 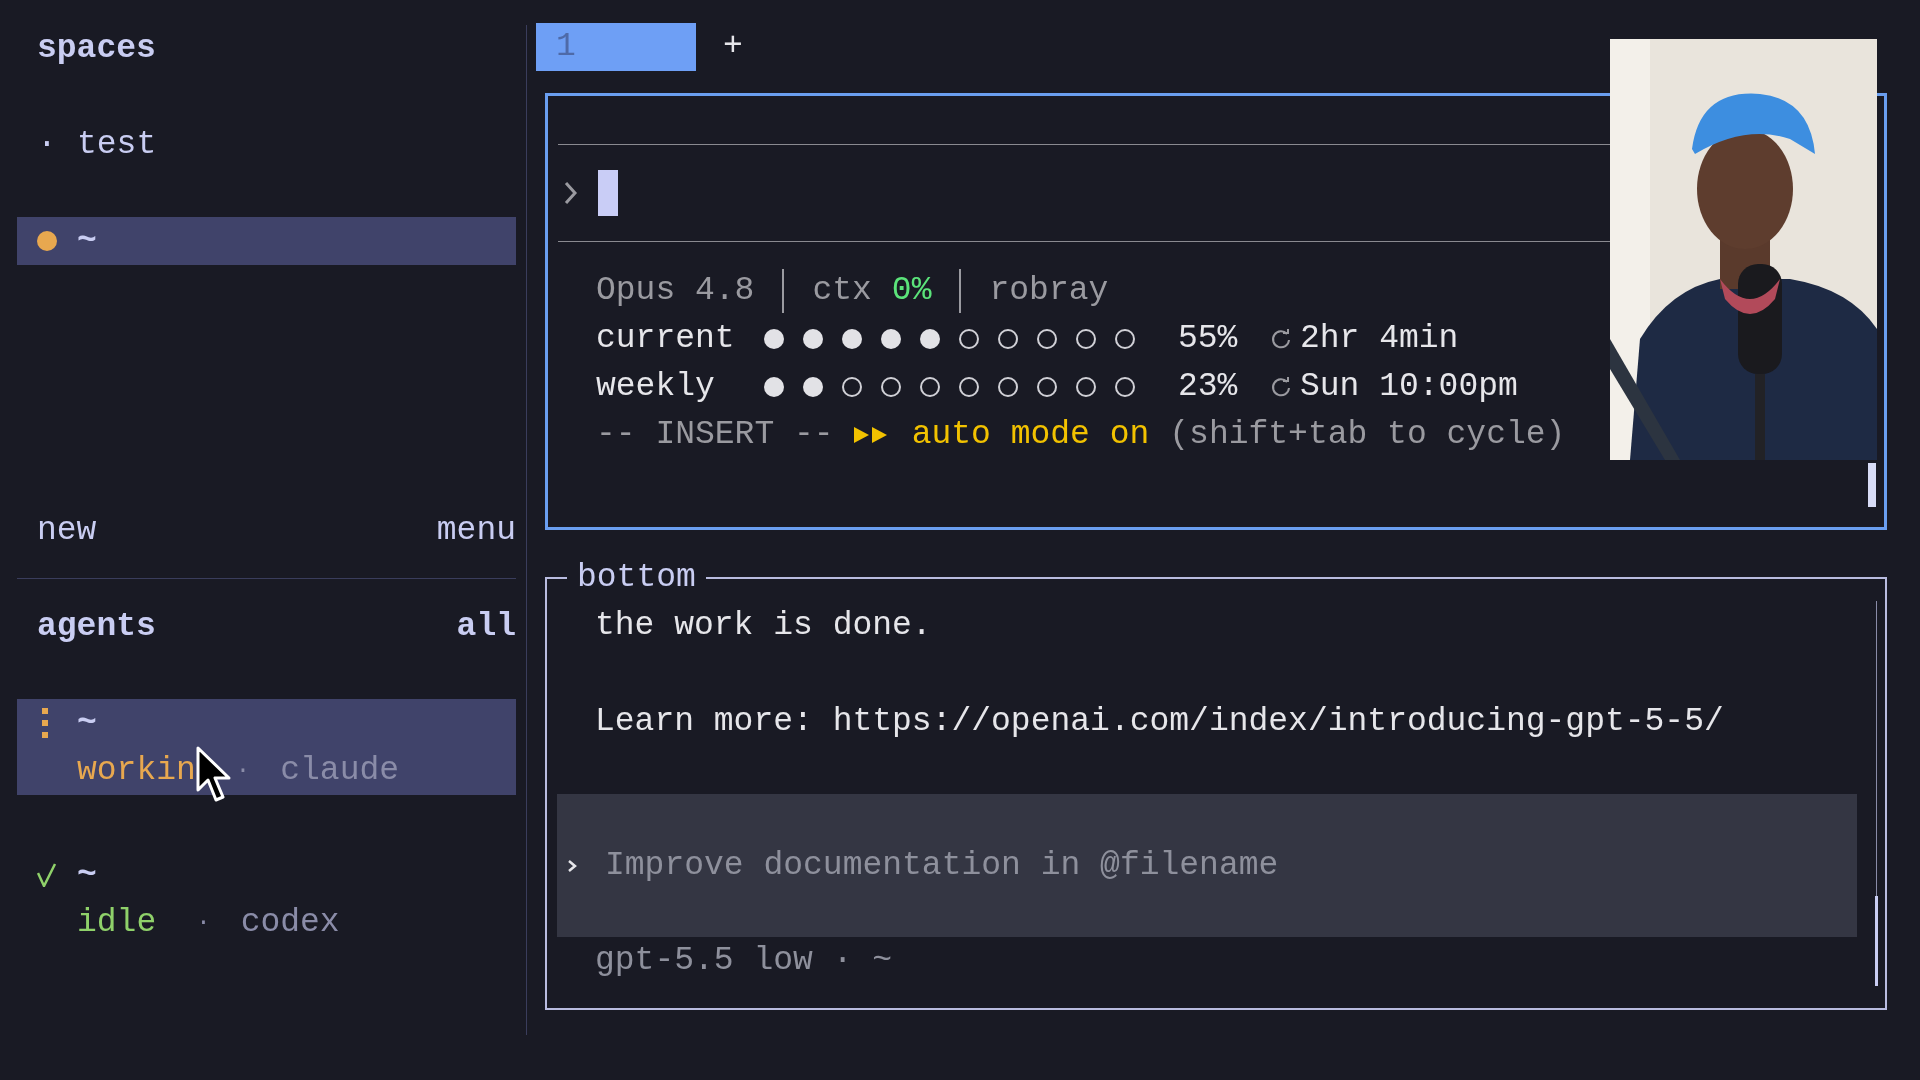 I want to click on mouse-pointer-icon, so click(x=214, y=775).